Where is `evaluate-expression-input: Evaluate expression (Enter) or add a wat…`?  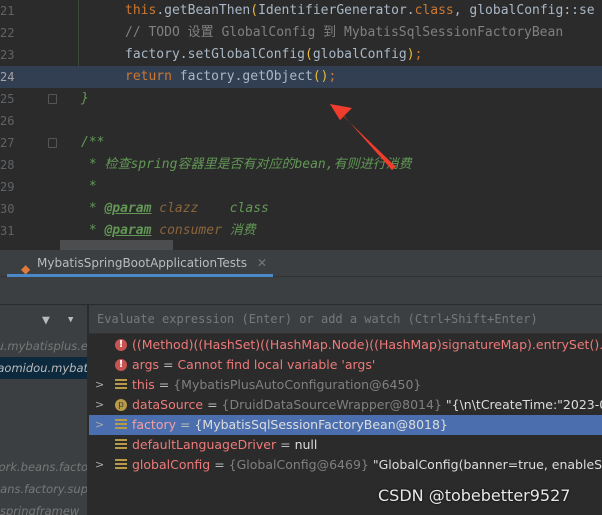 evaluate-expression-input: Evaluate expression (Enter) or add a wat… is located at coordinates (345, 319).